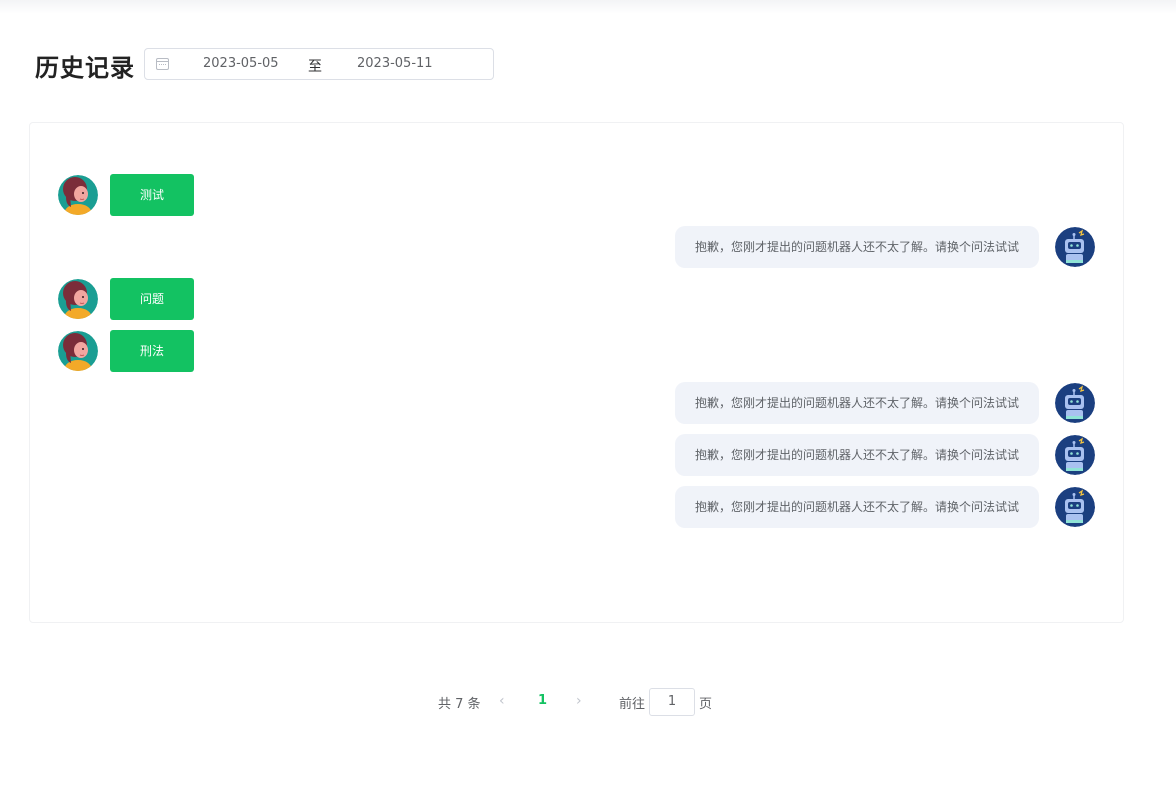 The width and height of the screenshot is (1176, 810). I want to click on date-start-input: 2023-05-05, so click(241, 63).